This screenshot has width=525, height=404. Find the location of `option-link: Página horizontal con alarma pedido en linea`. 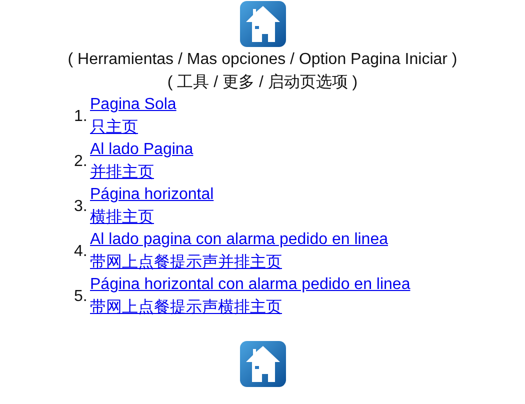

option-link: Página horizontal con alarma pedido en linea is located at coordinates (250, 285).